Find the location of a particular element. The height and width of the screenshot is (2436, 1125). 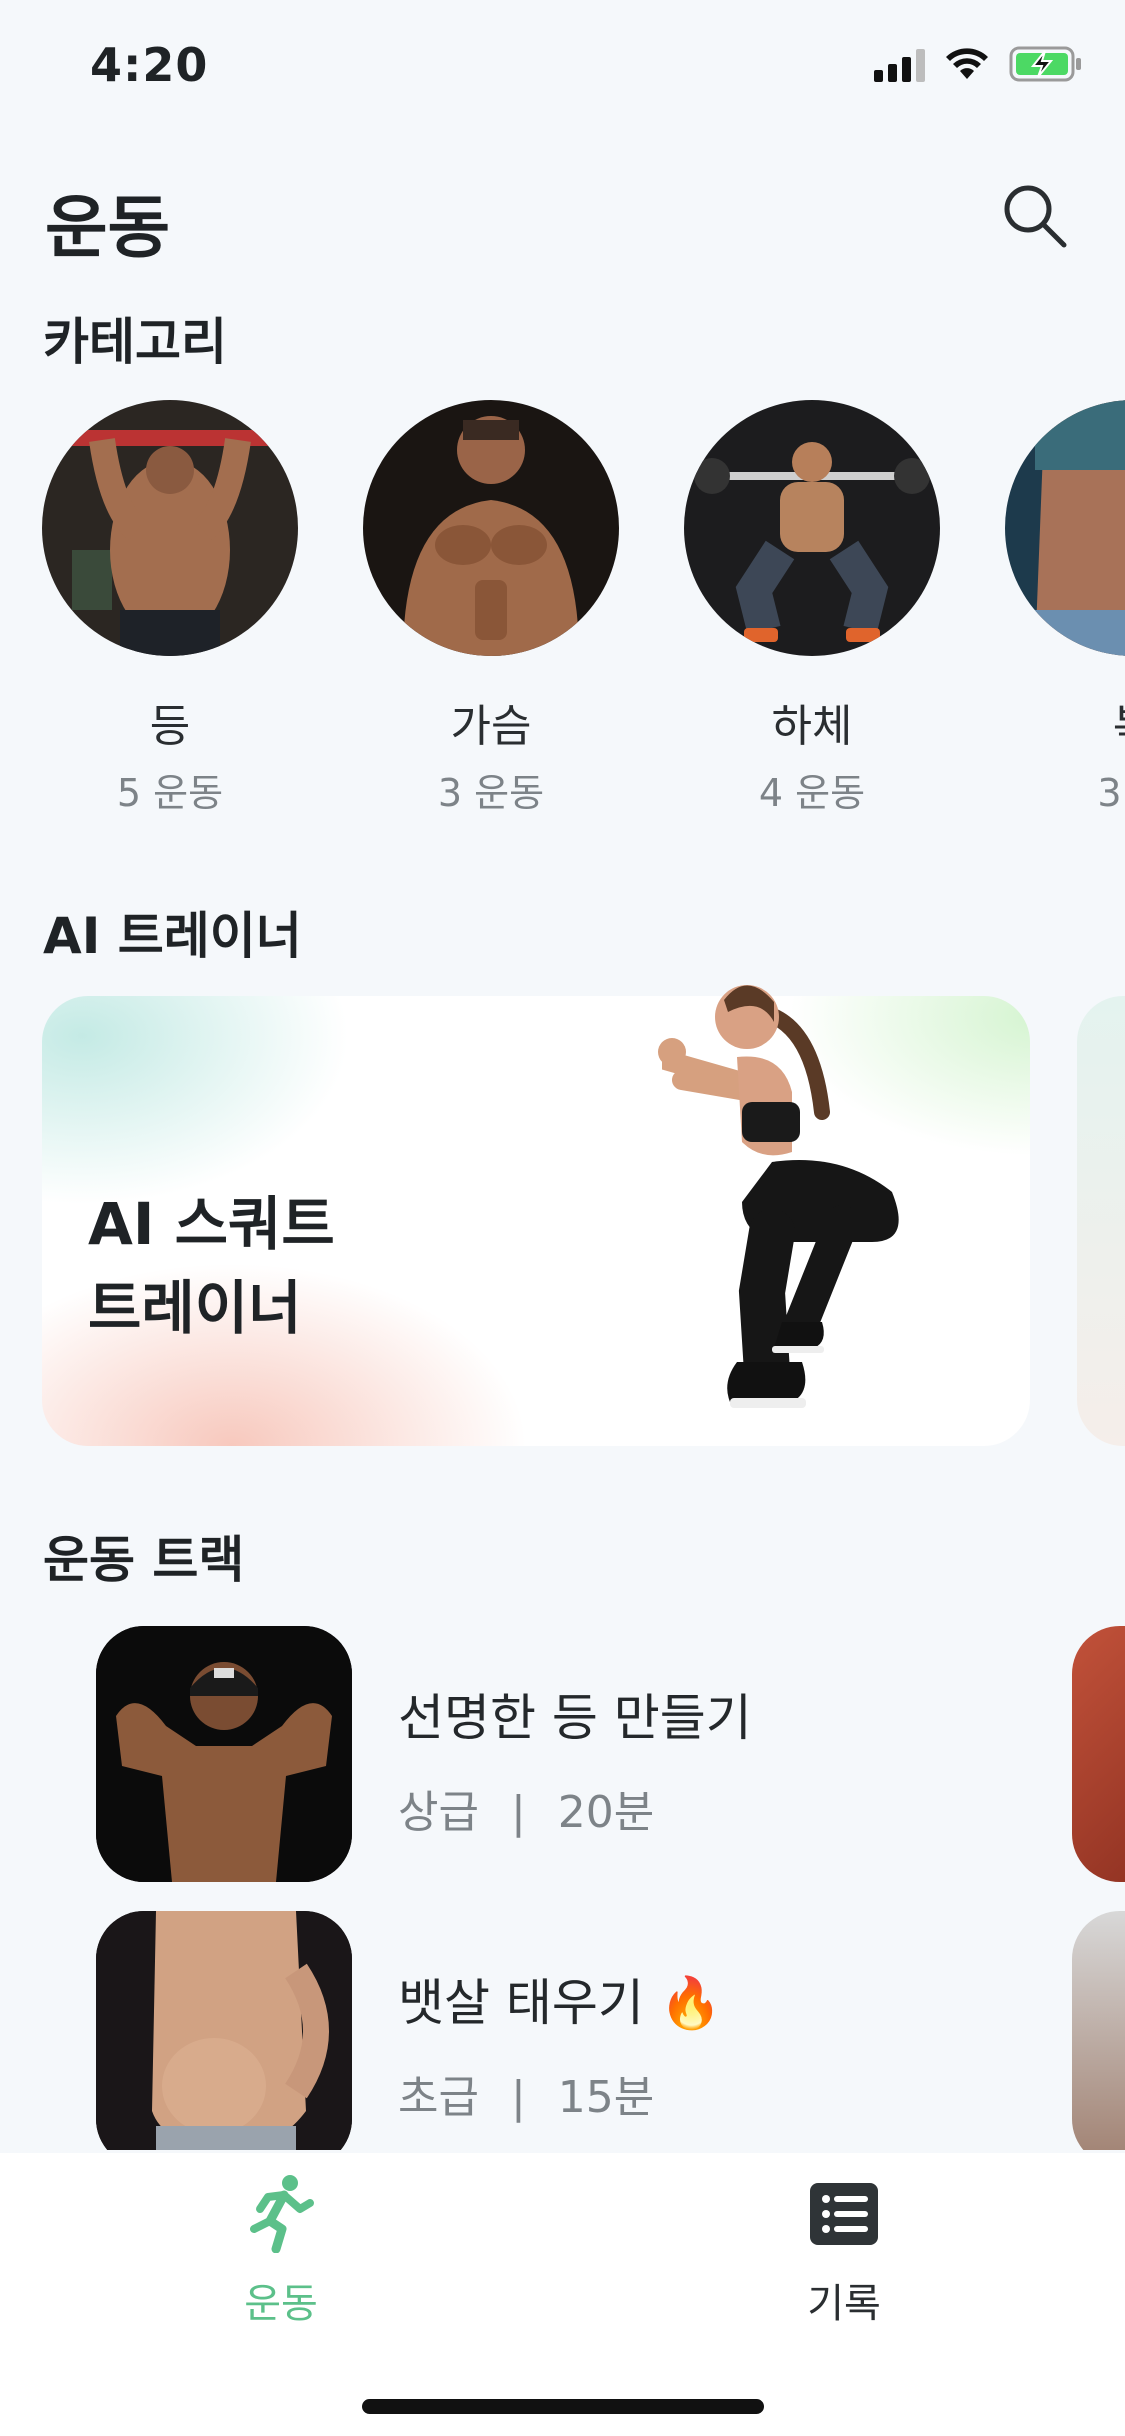

category-item-back: 등 5 운동 is located at coordinates (170, 608).